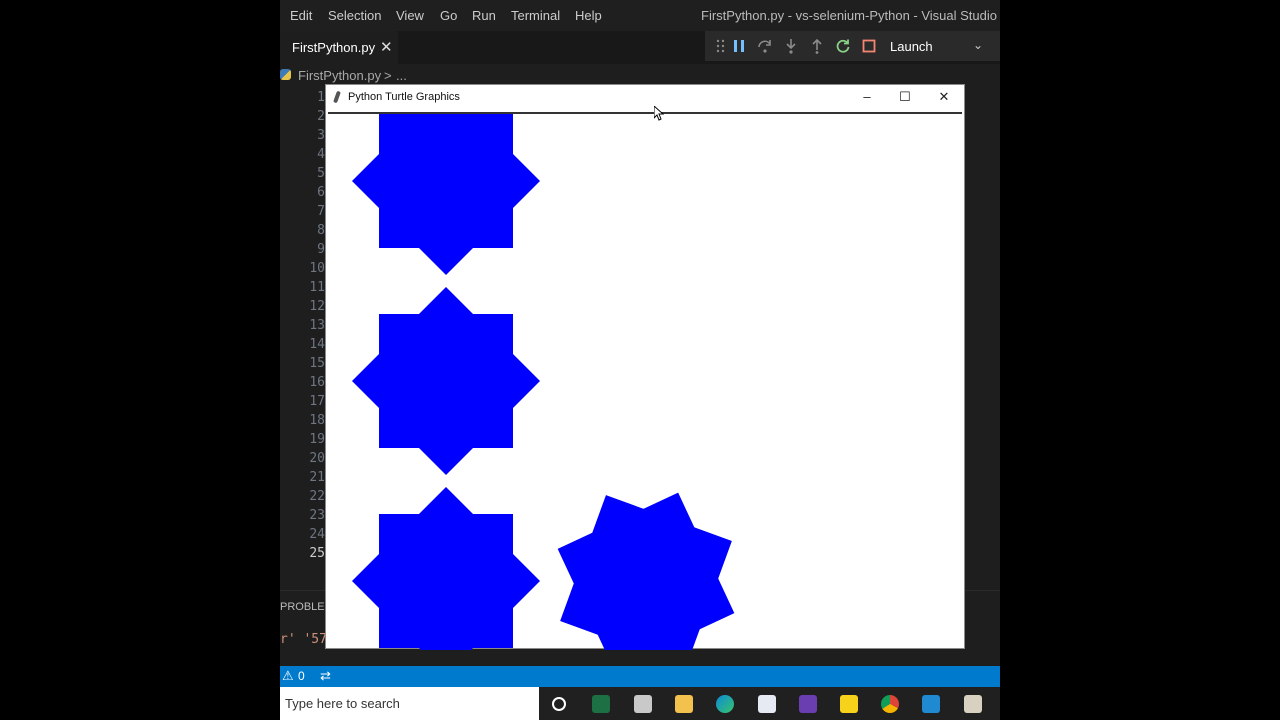 This screenshot has height=720, width=1280. What do you see at coordinates (321, 230) in the screenshot?
I see `line-number: 8` at bounding box center [321, 230].